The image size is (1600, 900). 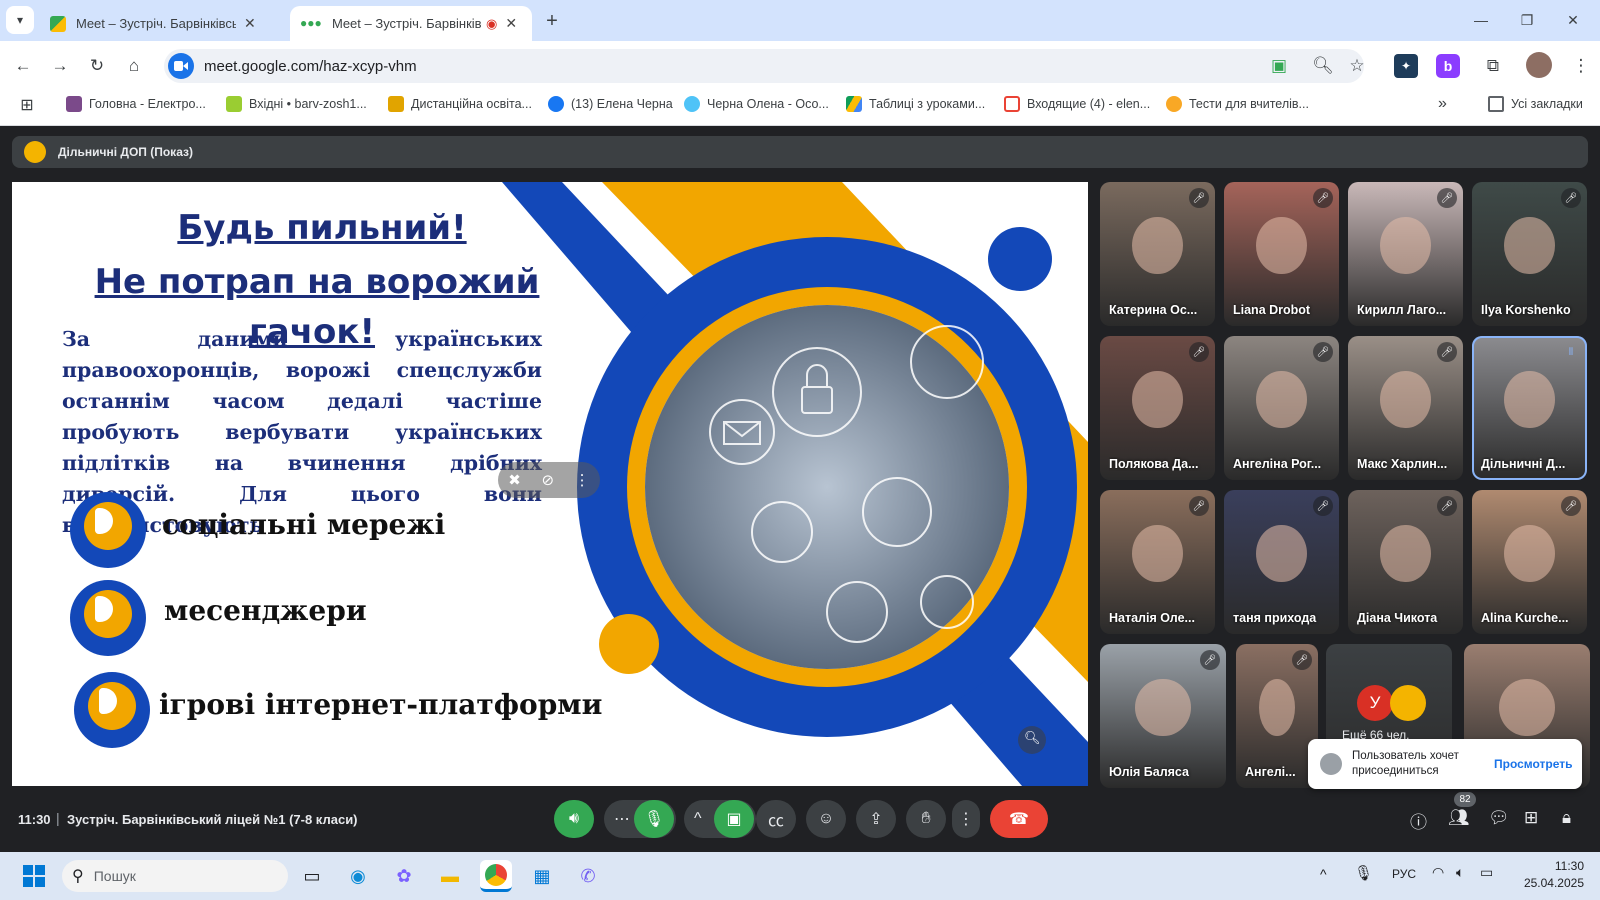 I want to click on tab-search-chevron-icon: ▾, so click(x=20, y=20).